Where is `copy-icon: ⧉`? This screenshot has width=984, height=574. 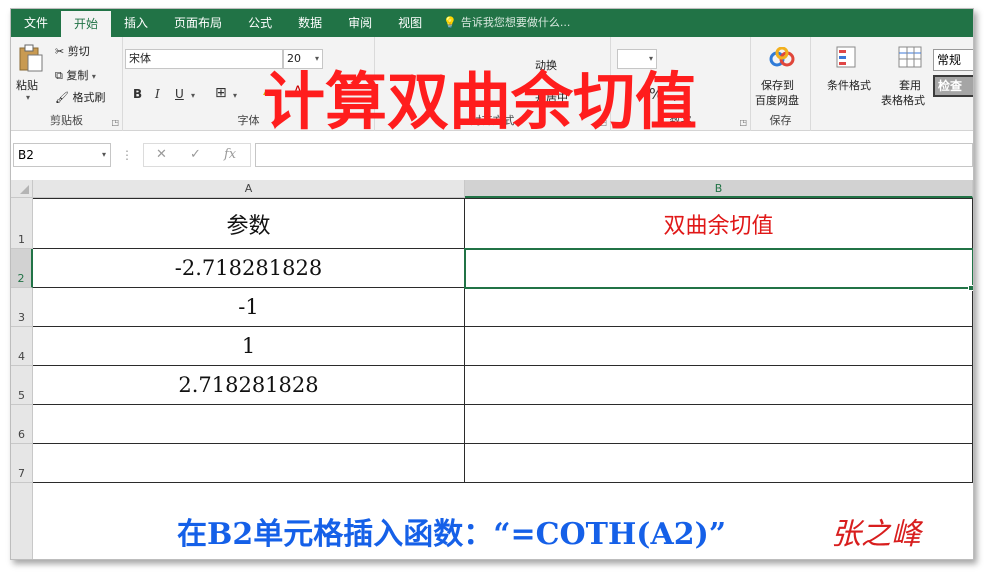
copy-icon: ⧉ is located at coordinates (59, 75).